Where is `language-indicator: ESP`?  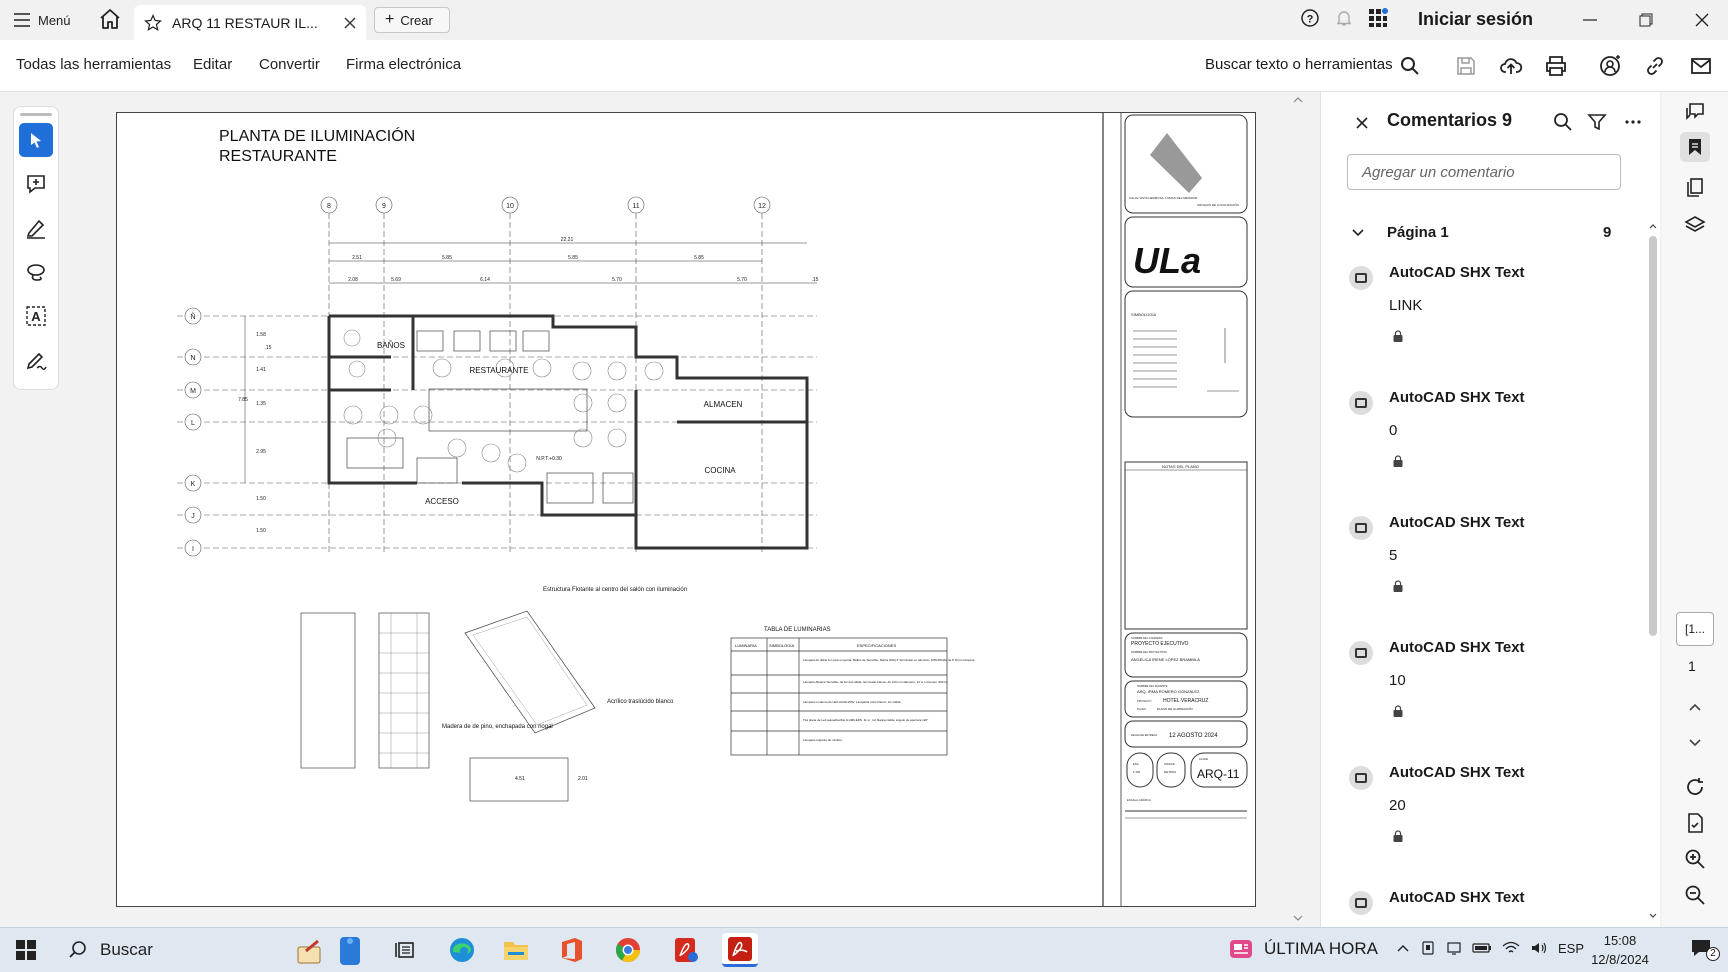
language-indicator: ESP is located at coordinates (1571, 948).